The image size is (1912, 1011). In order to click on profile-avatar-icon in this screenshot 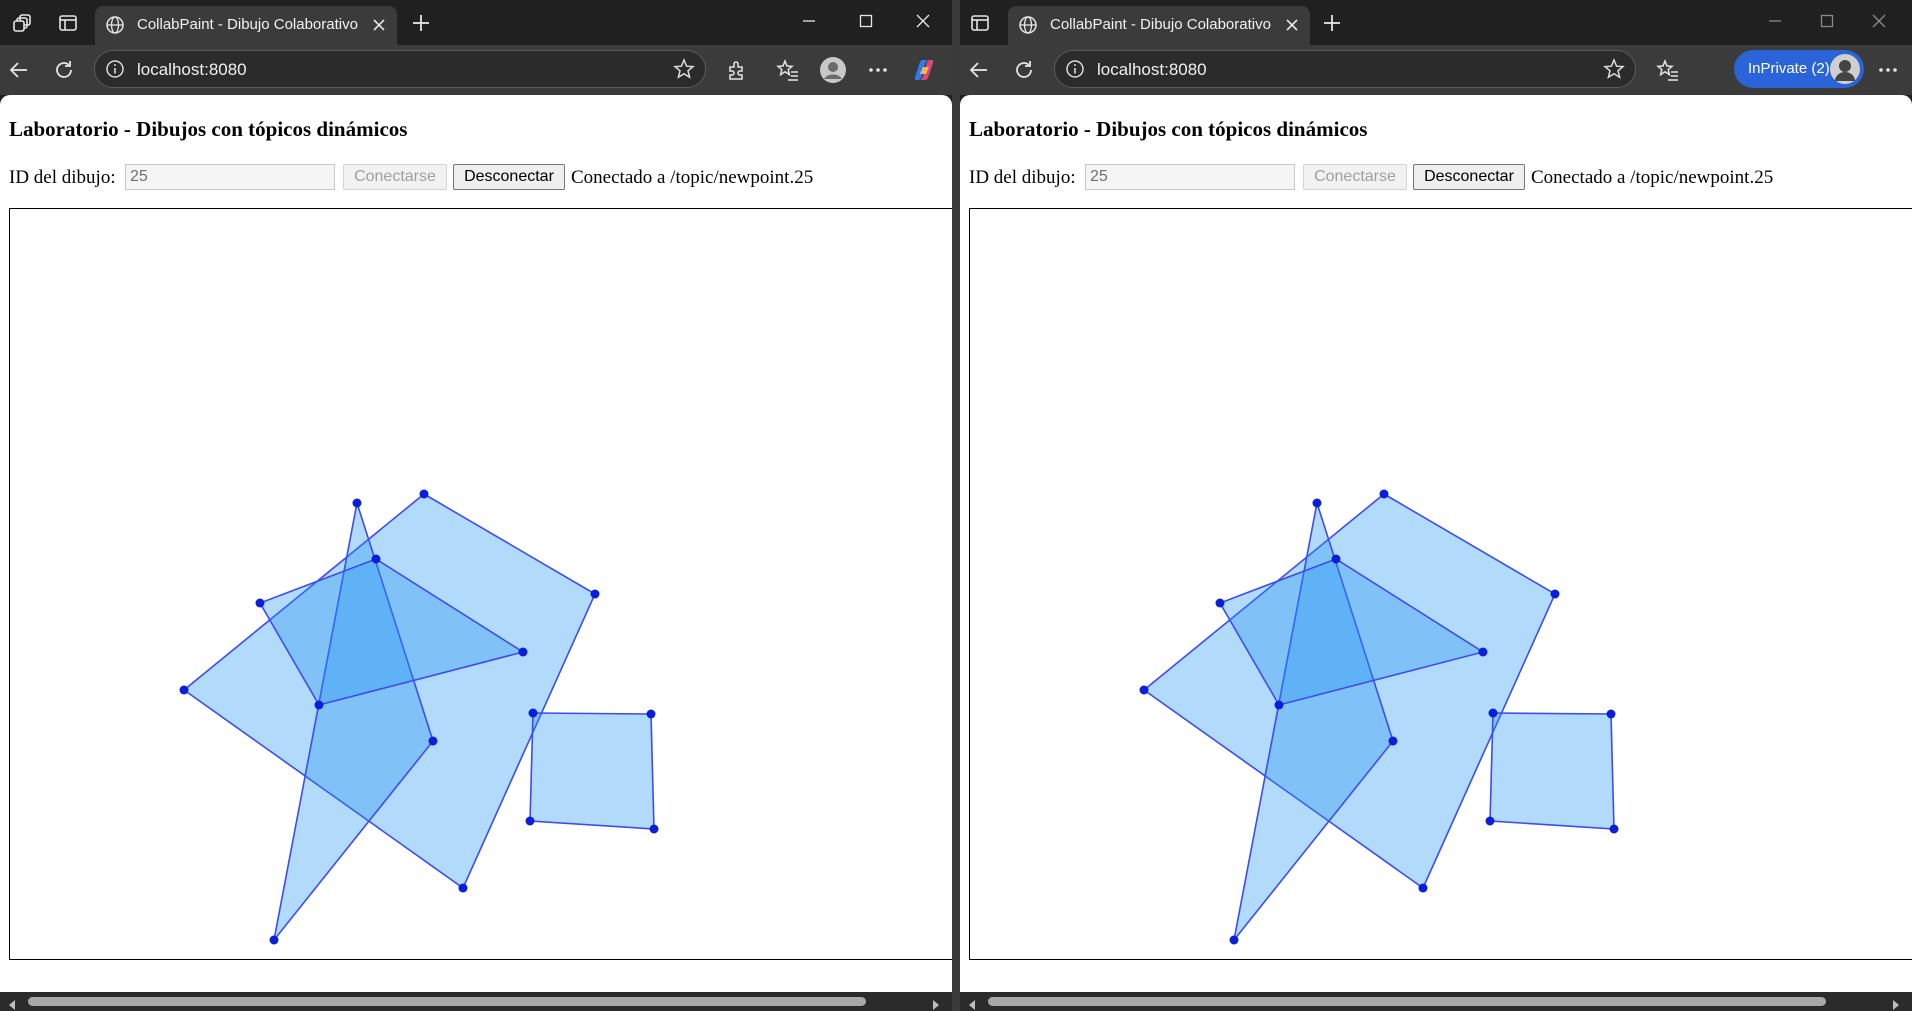, I will do `click(833, 70)`.